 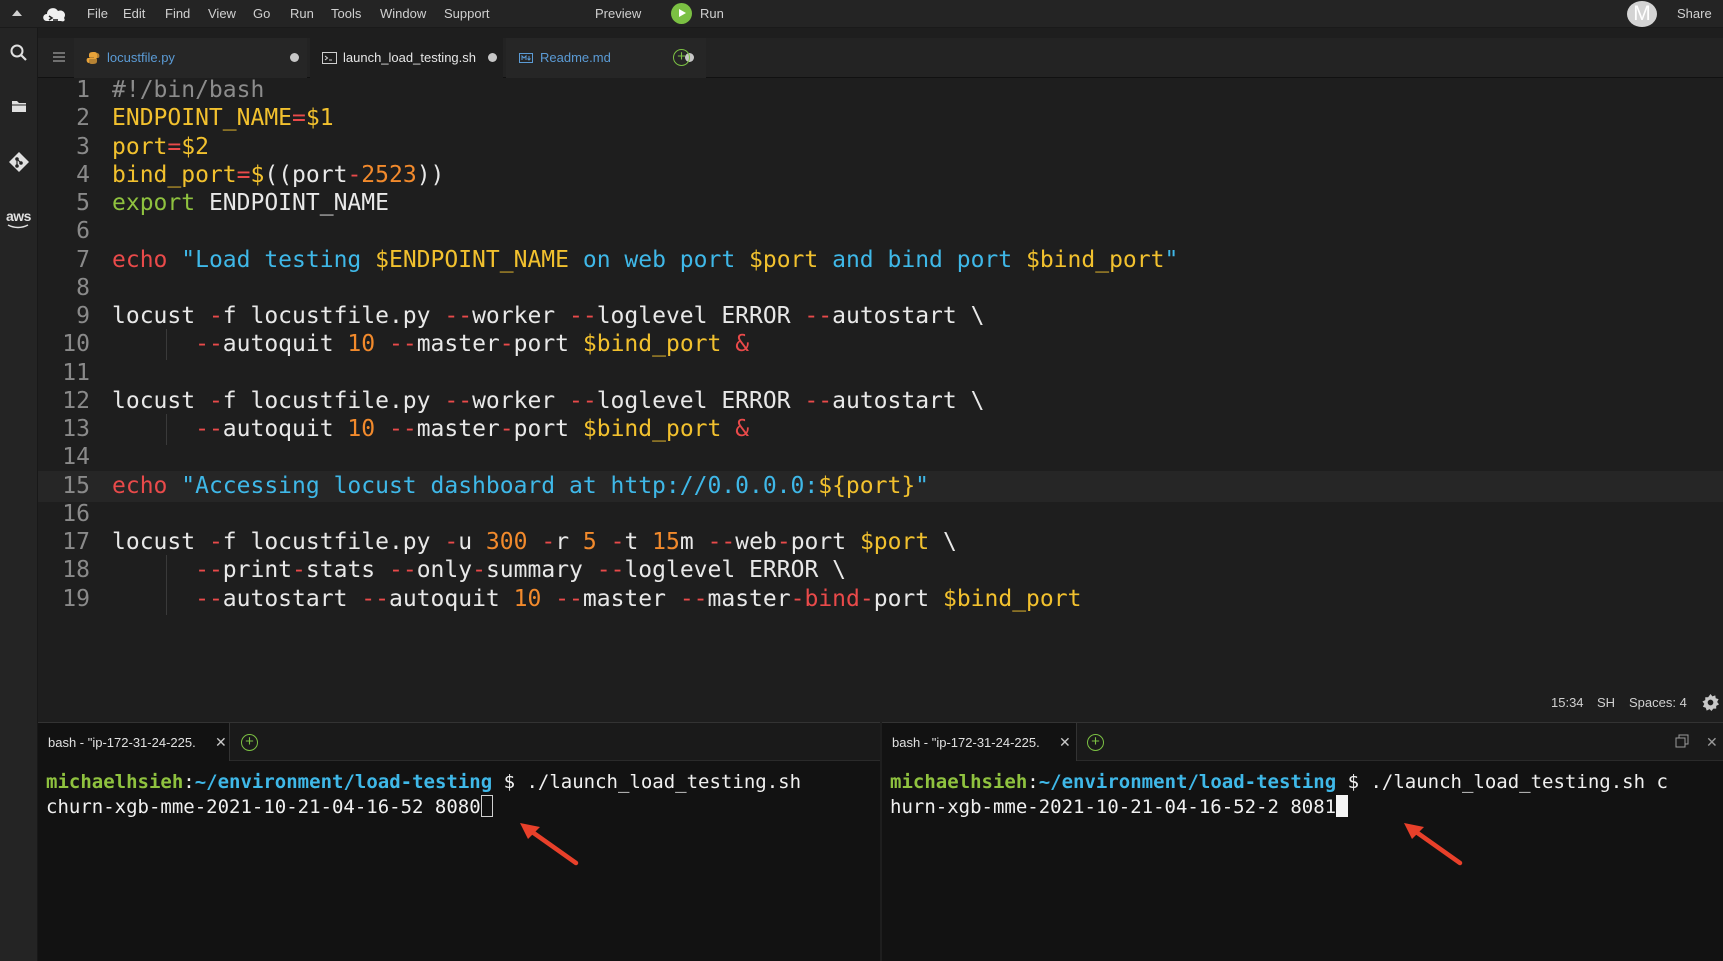 What do you see at coordinates (64, 203) in the screenshot?
I see `line-number: 5` at bounding box center [64, 203].